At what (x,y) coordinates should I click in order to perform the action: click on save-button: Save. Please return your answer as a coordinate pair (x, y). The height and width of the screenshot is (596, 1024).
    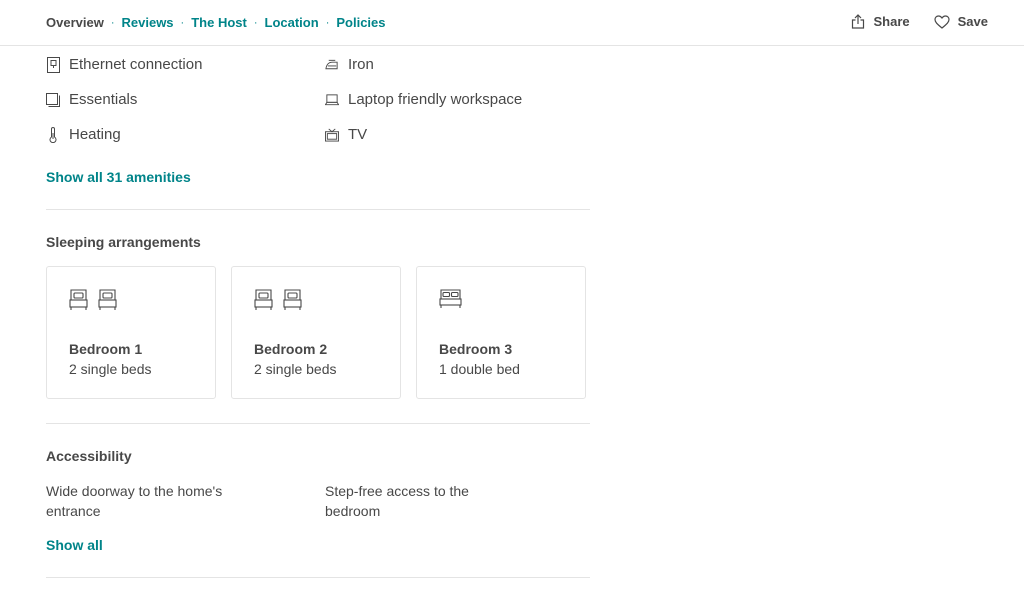
    Looking at the image, I should click on (961, 21).